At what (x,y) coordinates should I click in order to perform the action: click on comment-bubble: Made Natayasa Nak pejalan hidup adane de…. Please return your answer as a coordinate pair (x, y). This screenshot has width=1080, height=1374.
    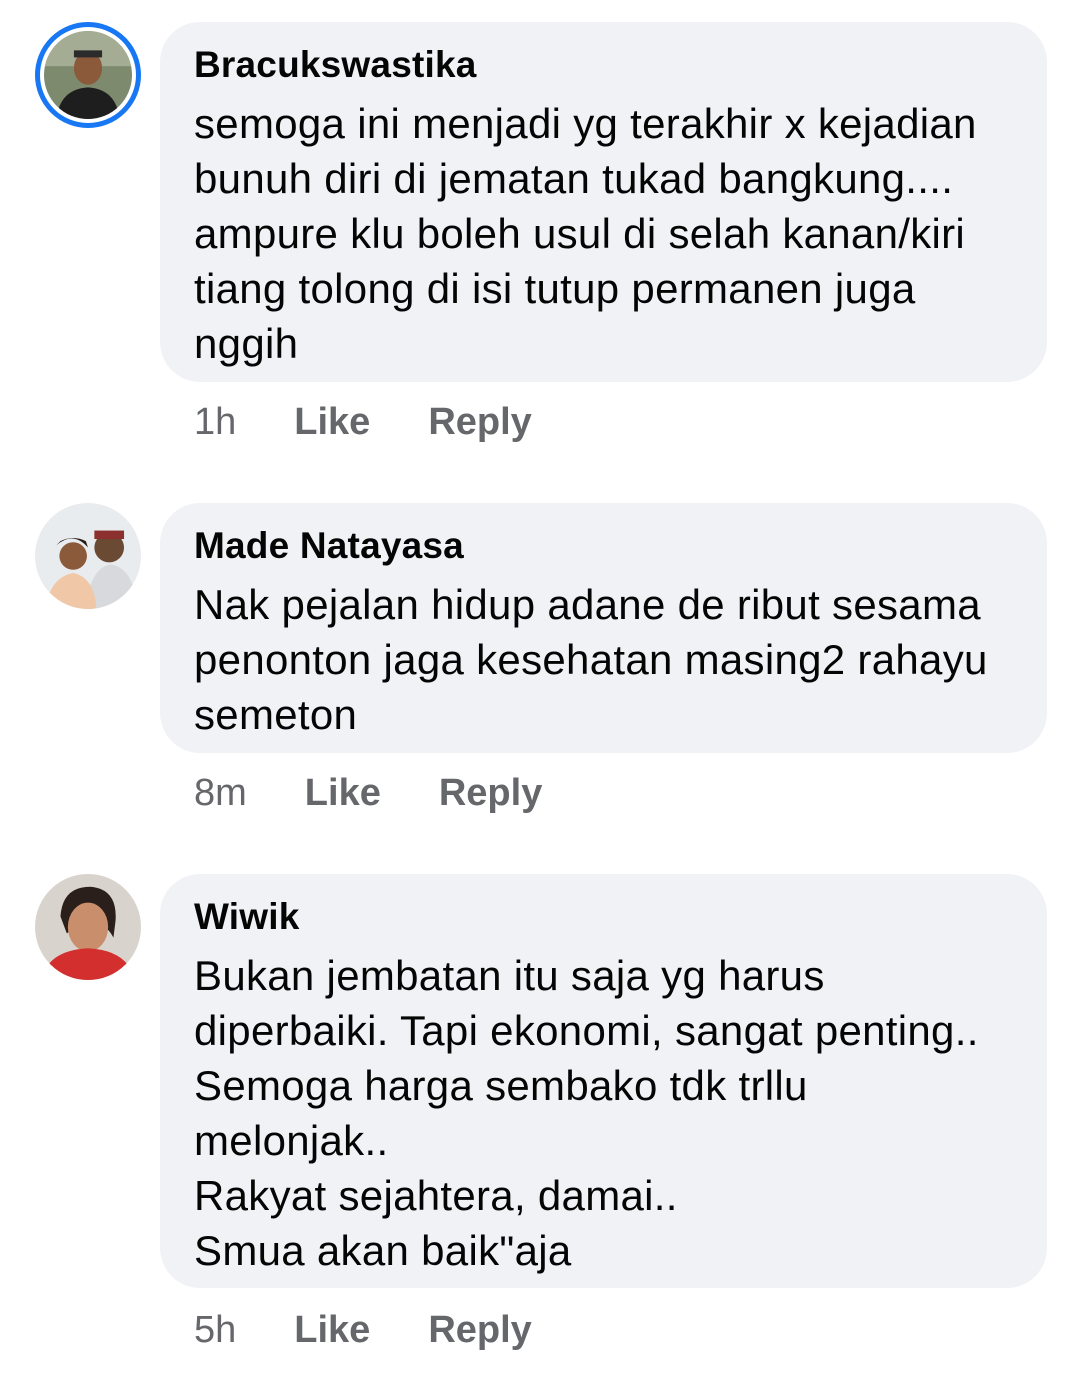
    Looking at the image, I should click on (603, 628).